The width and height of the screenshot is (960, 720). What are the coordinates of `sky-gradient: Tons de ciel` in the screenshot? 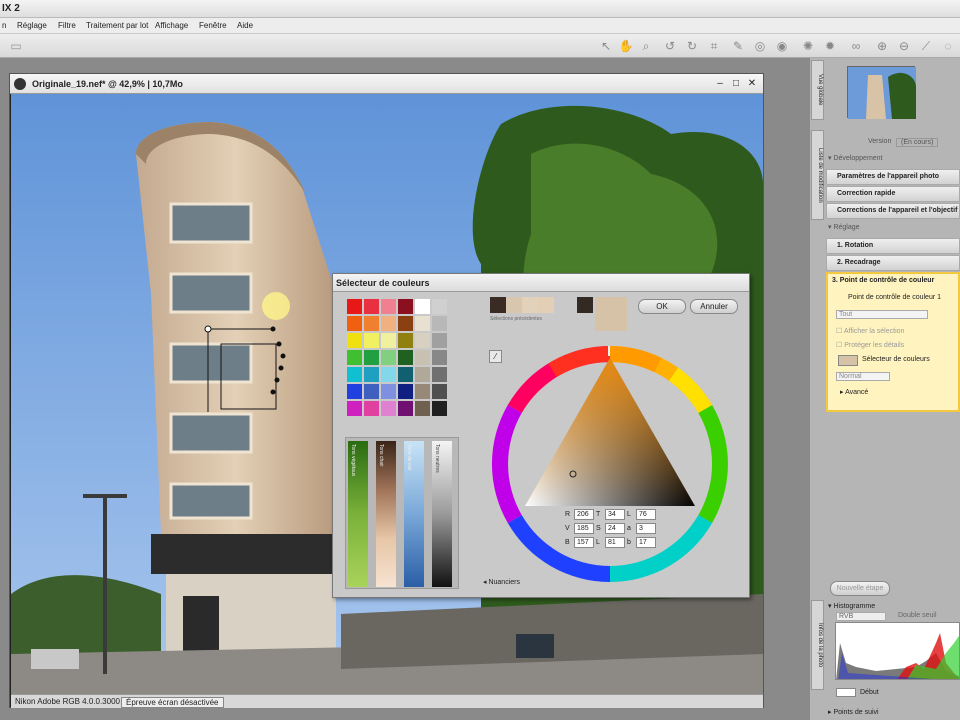 It's located at (414, 514).